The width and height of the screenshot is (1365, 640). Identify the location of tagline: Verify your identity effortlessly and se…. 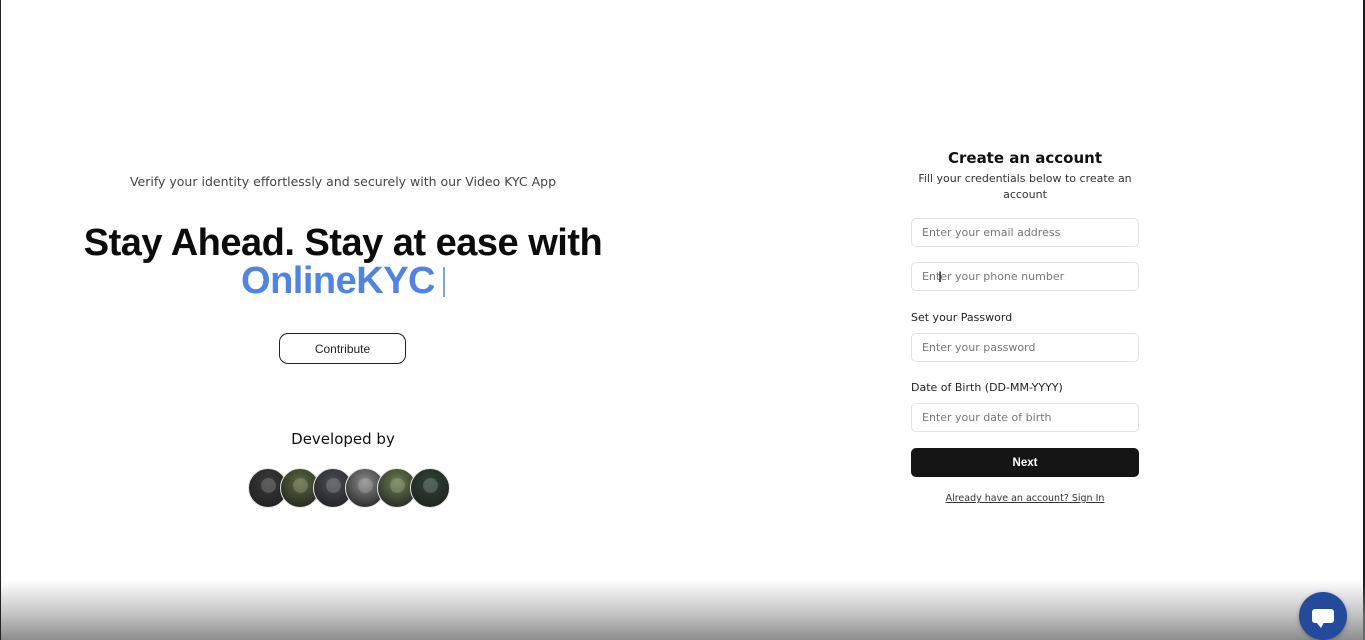
(343, 181).